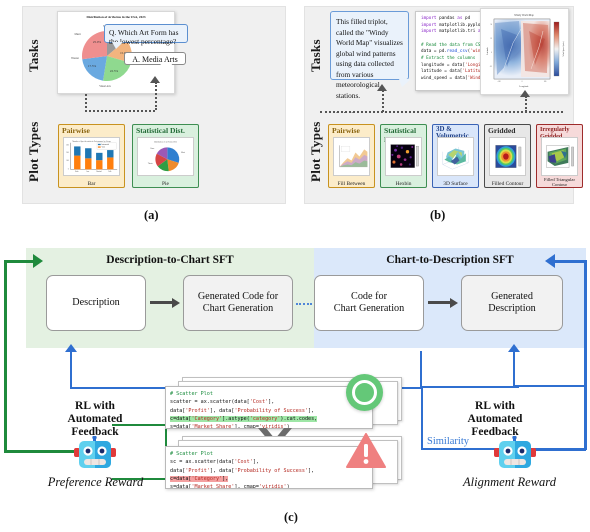 The image size is (590, 532). I want to click on panel-a-dotline-right, so click(156, 96).